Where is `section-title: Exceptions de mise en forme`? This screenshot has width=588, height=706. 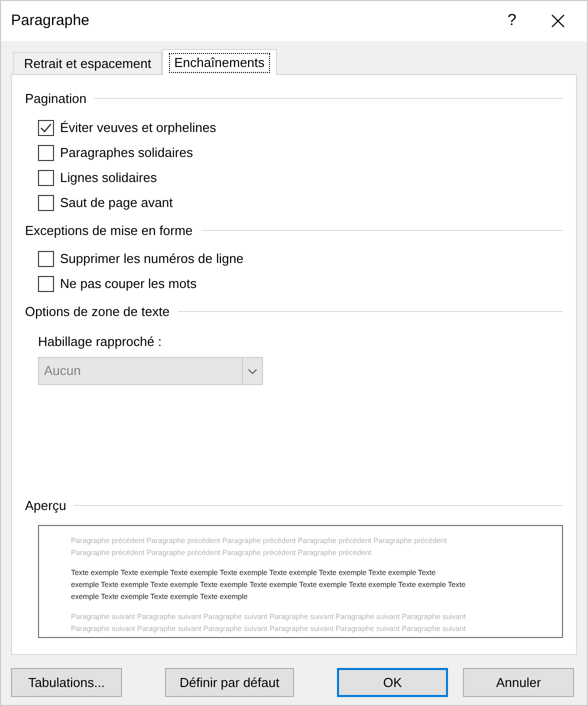 section-title: Exceptions de mise en forme is located at coordinates (109, 231).